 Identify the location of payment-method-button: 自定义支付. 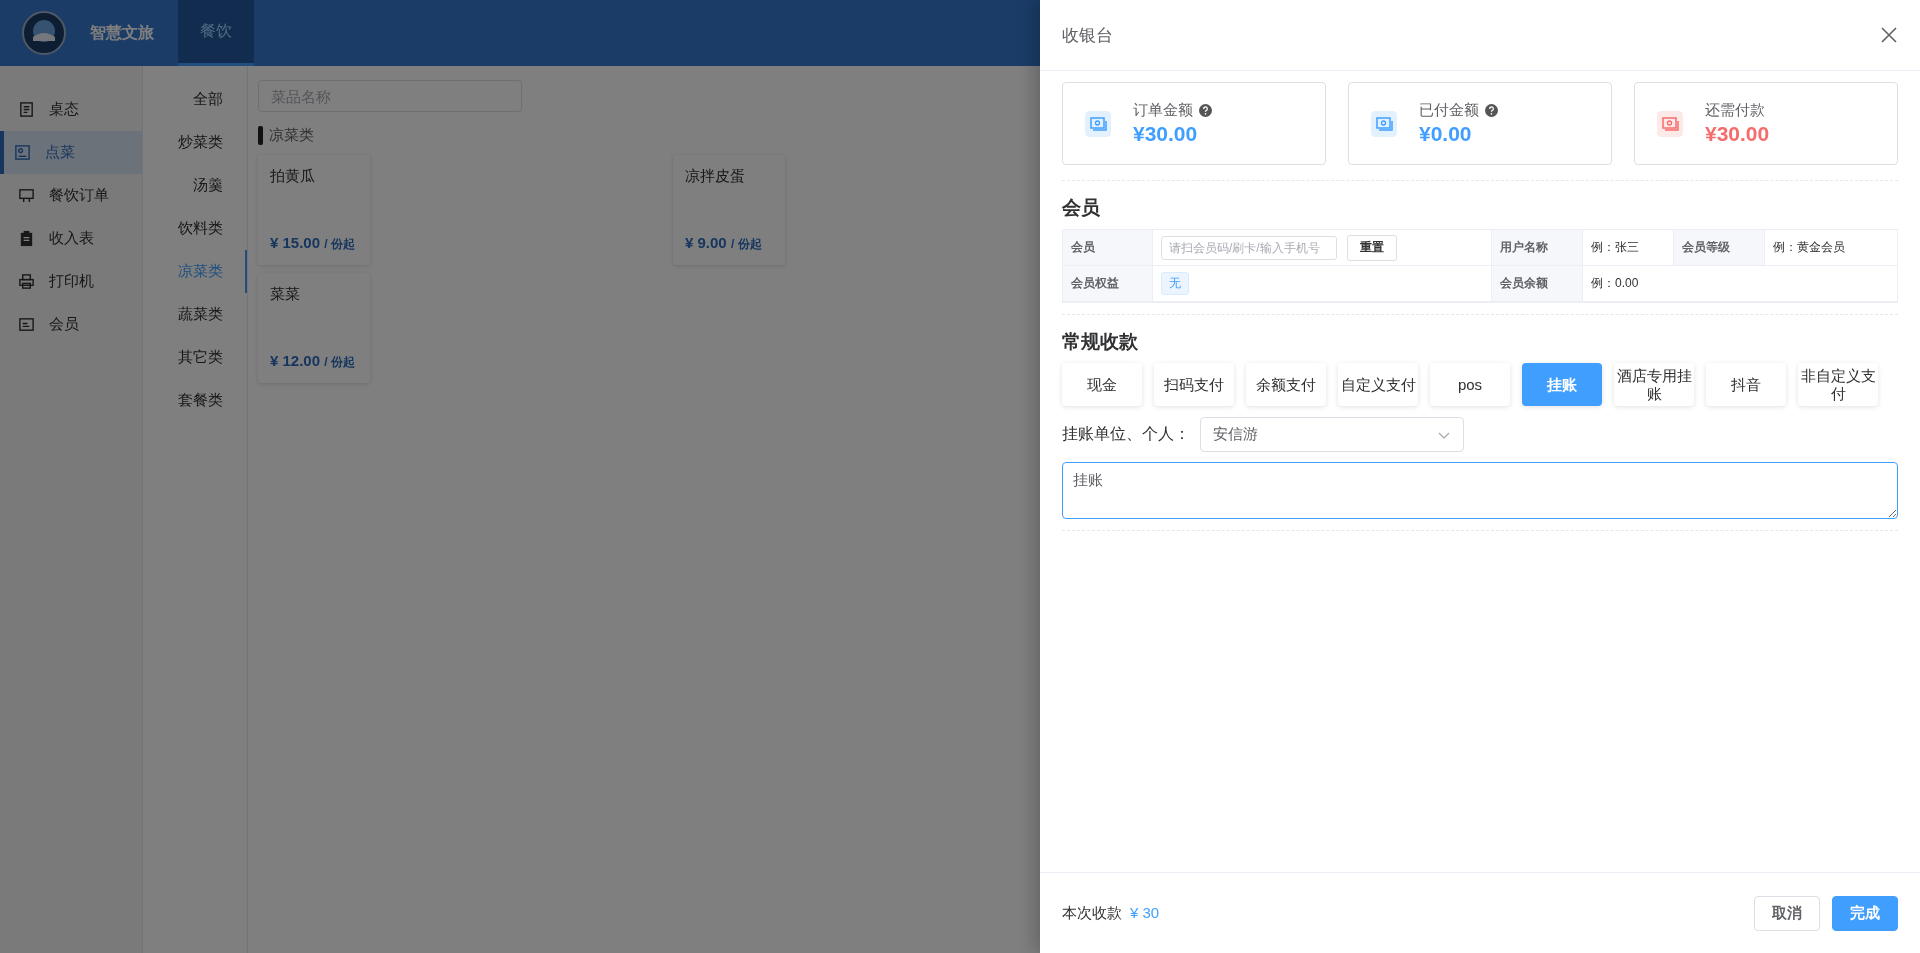
(1378, 384).